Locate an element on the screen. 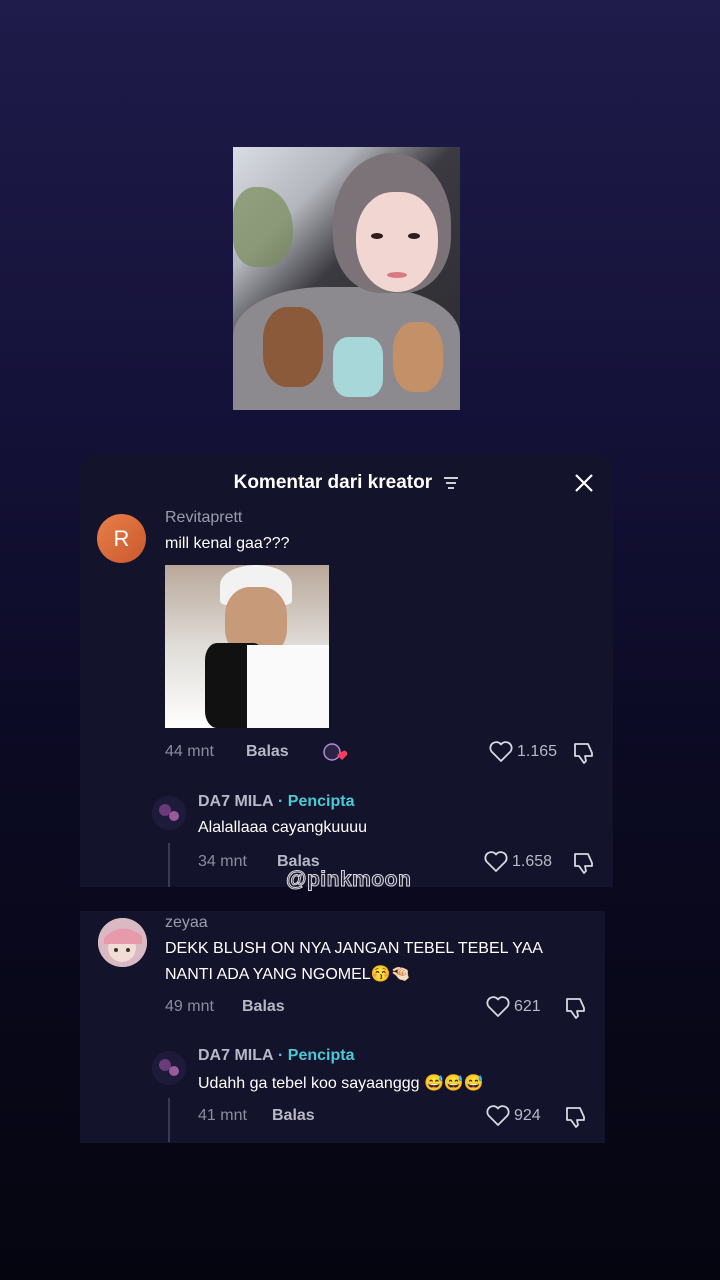 This screenshot has height=1280, width=720. comment-time: 44 mnt is located at coordinates (189, 751).